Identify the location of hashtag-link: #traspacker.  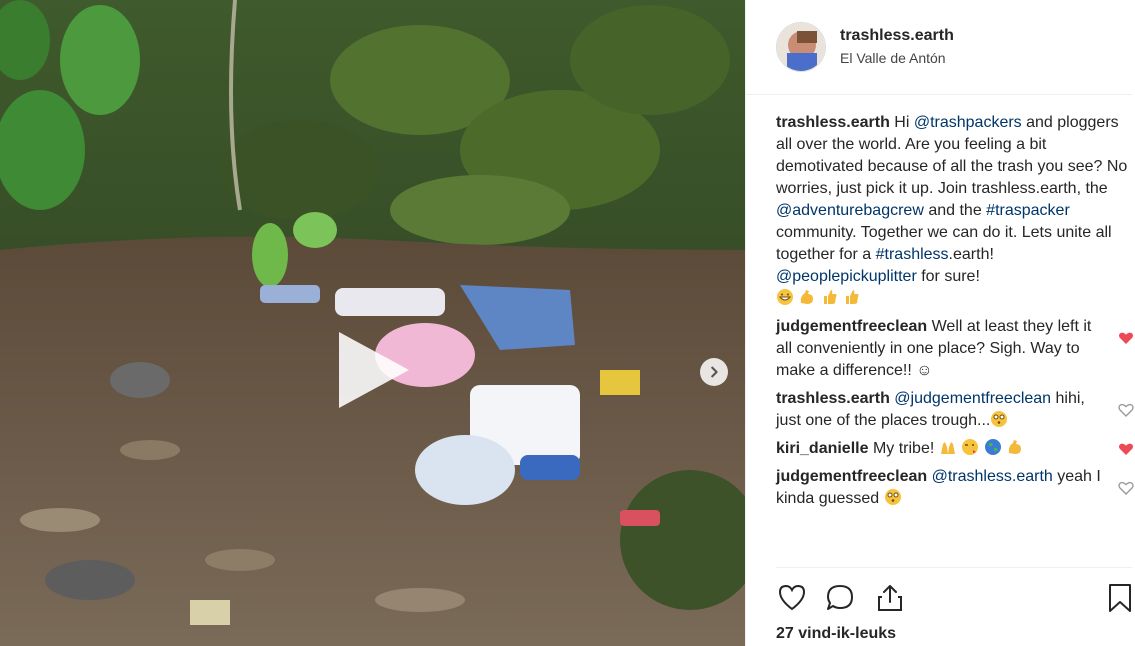
(1028, 210).